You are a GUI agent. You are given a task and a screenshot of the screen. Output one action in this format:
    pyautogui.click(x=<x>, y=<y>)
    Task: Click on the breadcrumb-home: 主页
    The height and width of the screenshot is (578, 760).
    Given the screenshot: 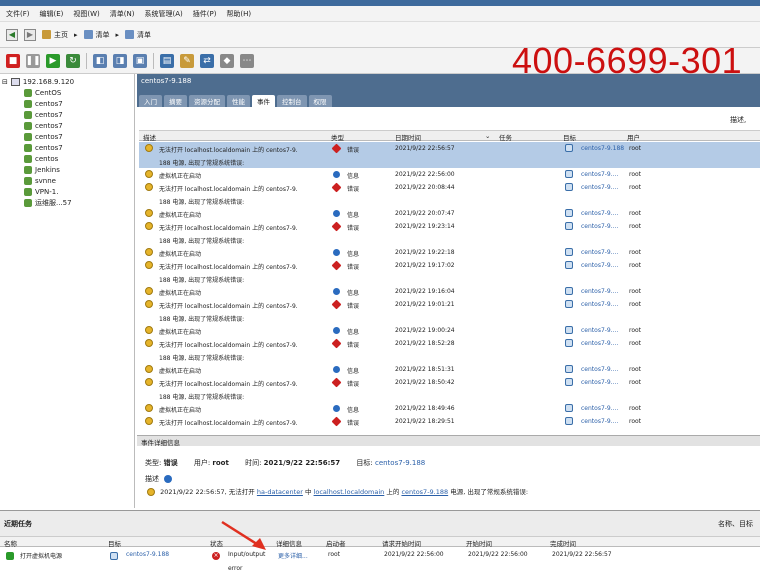 What is the action you would take?
    pyautogui.click(x=55, y=35)
    